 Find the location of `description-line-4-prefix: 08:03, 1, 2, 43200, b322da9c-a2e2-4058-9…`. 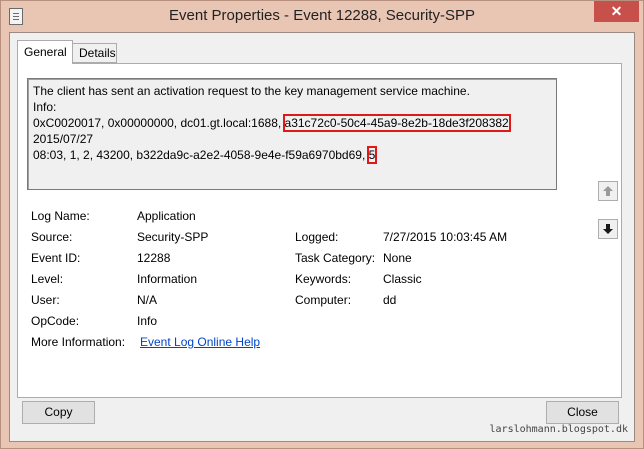

description-line-4-prefix: 08:03, 1, 2, 43200, b322da9c-a2e2-4058-9… is located at coordinates (201, 155).